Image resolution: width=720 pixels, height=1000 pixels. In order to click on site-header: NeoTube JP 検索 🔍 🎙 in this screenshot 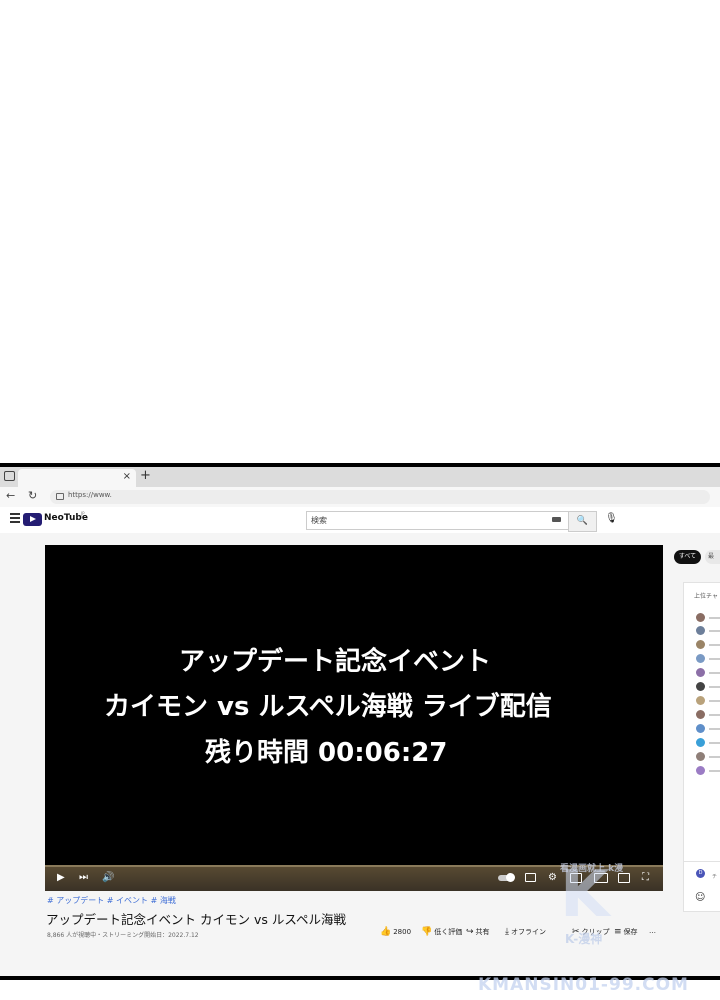, I will do `click(360, 520)`.